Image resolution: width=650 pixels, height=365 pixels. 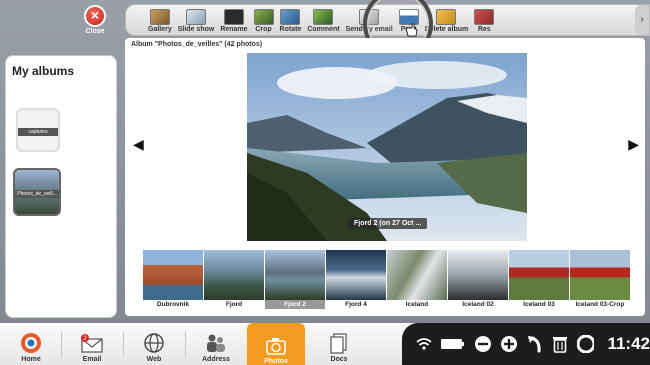 What do you see at coordinates (159, 17) in the screenshot?
I see `gallery-icon` at bounding box center [159, 17].